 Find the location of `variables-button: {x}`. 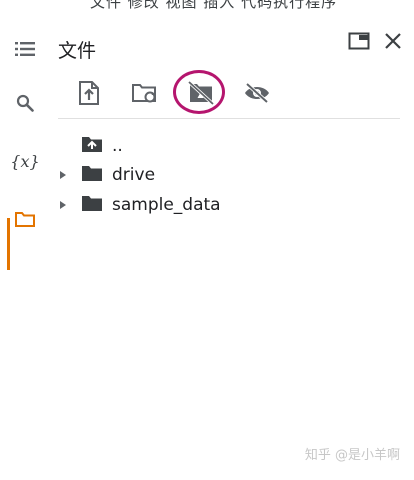

variables-button: {x} is located at coordinates (25, 161).